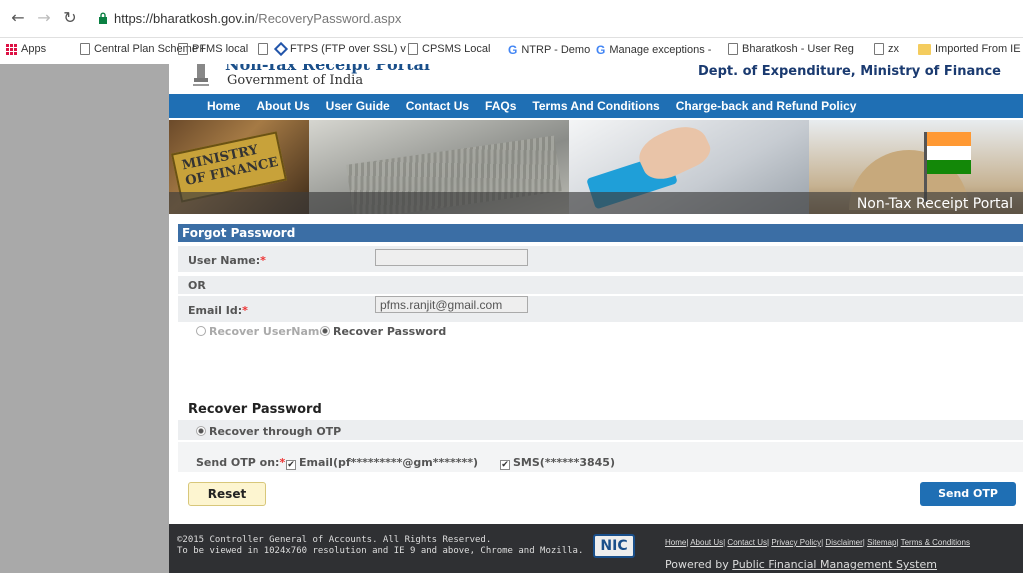  Describe the element at coordinates (26, 49) in the screenshot. I see `bookmark-item: Apps` at that location.